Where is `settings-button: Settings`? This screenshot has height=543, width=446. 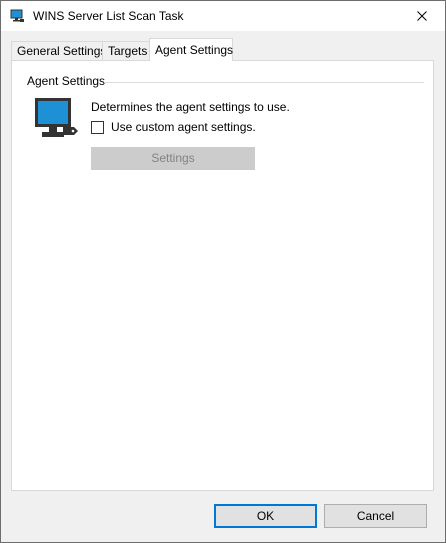
settings-button: Settings is located at coordinates (173, 158).